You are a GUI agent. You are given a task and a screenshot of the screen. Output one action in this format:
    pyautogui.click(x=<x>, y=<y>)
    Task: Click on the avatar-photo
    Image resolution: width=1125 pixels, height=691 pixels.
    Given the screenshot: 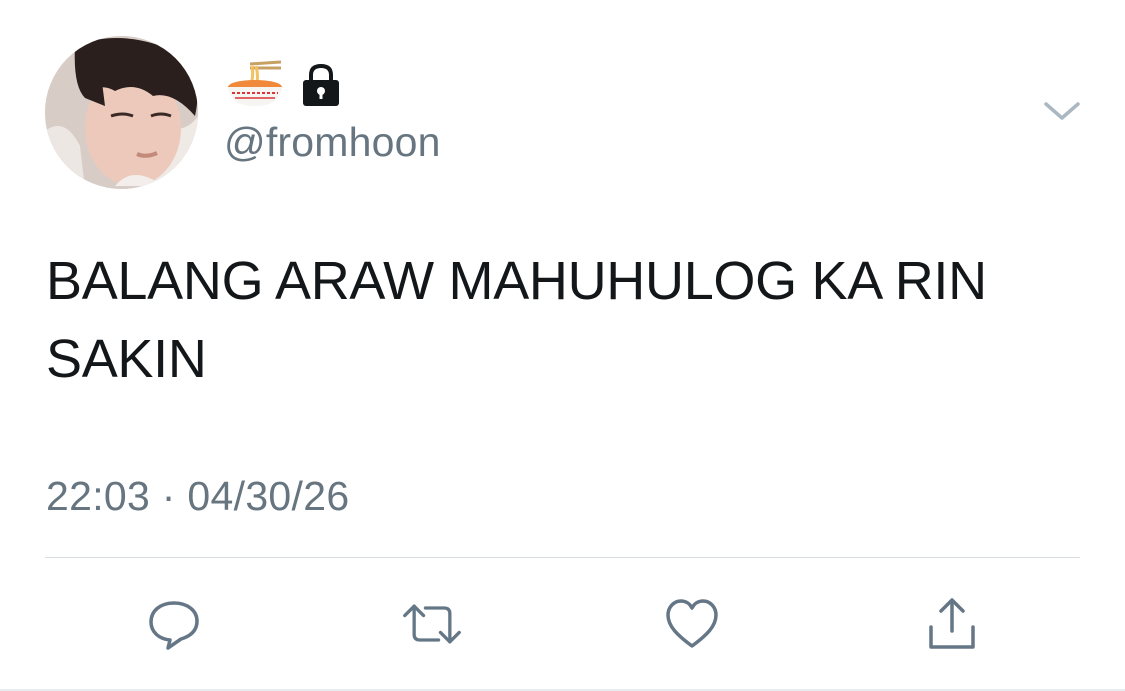 What is the action you would take?
    pyautogui.click(x=121, y=112)
    